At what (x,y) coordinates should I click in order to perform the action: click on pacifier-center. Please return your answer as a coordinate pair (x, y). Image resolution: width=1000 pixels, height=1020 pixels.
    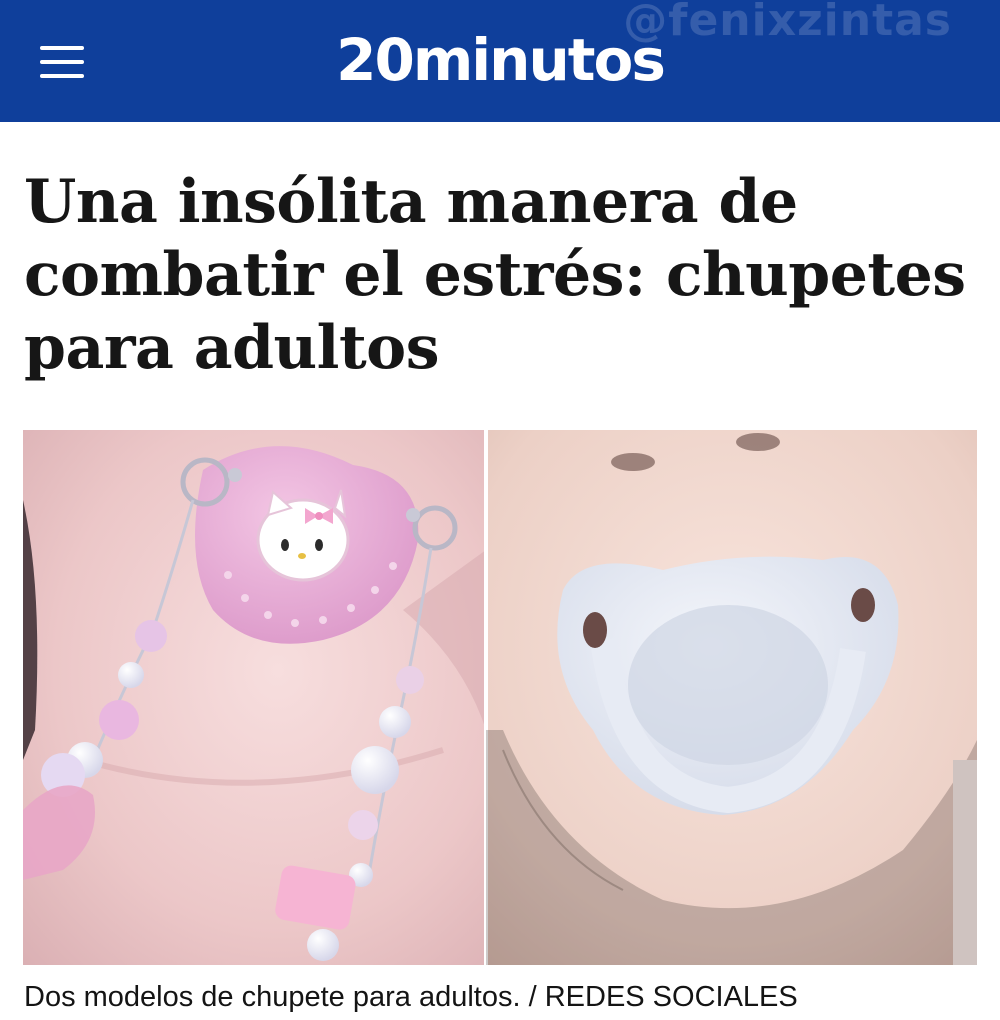
    Looking at the image, I should click on (728, 685).